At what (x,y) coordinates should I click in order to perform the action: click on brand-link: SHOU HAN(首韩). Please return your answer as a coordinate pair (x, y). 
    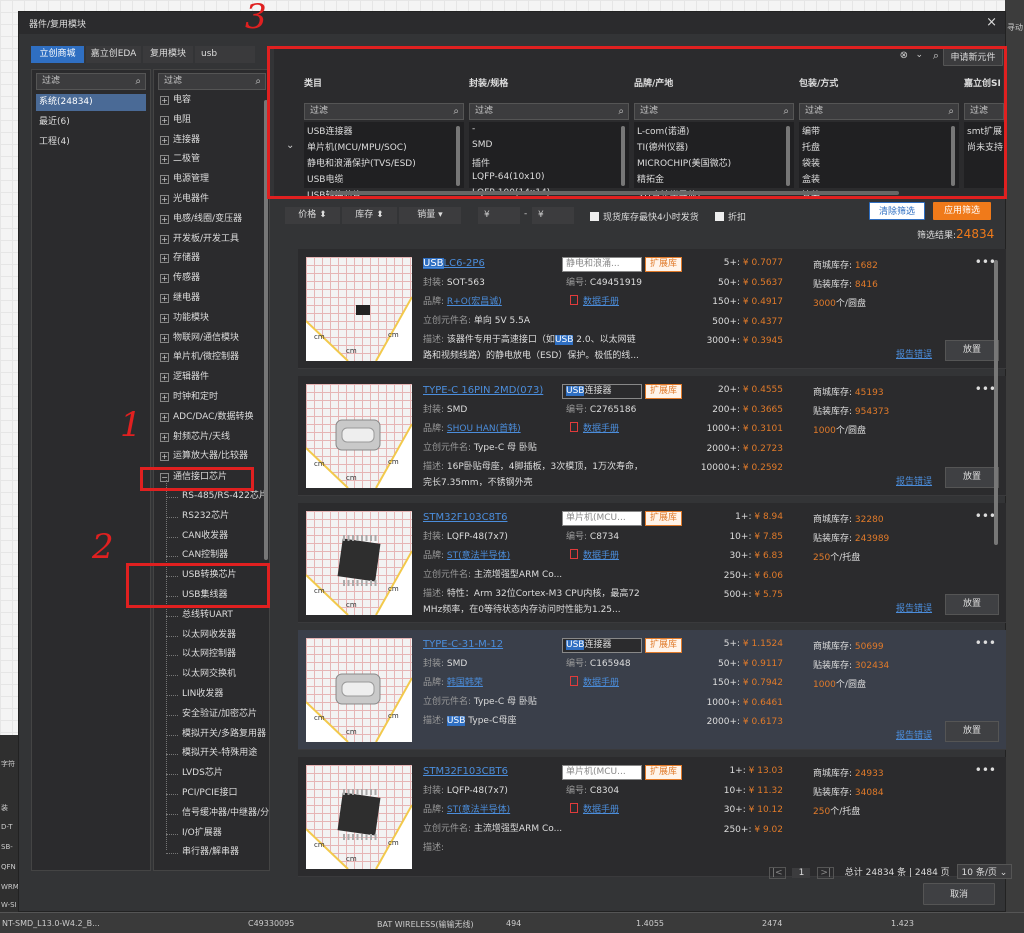
    Looking at the image, I should click on (484, 429).